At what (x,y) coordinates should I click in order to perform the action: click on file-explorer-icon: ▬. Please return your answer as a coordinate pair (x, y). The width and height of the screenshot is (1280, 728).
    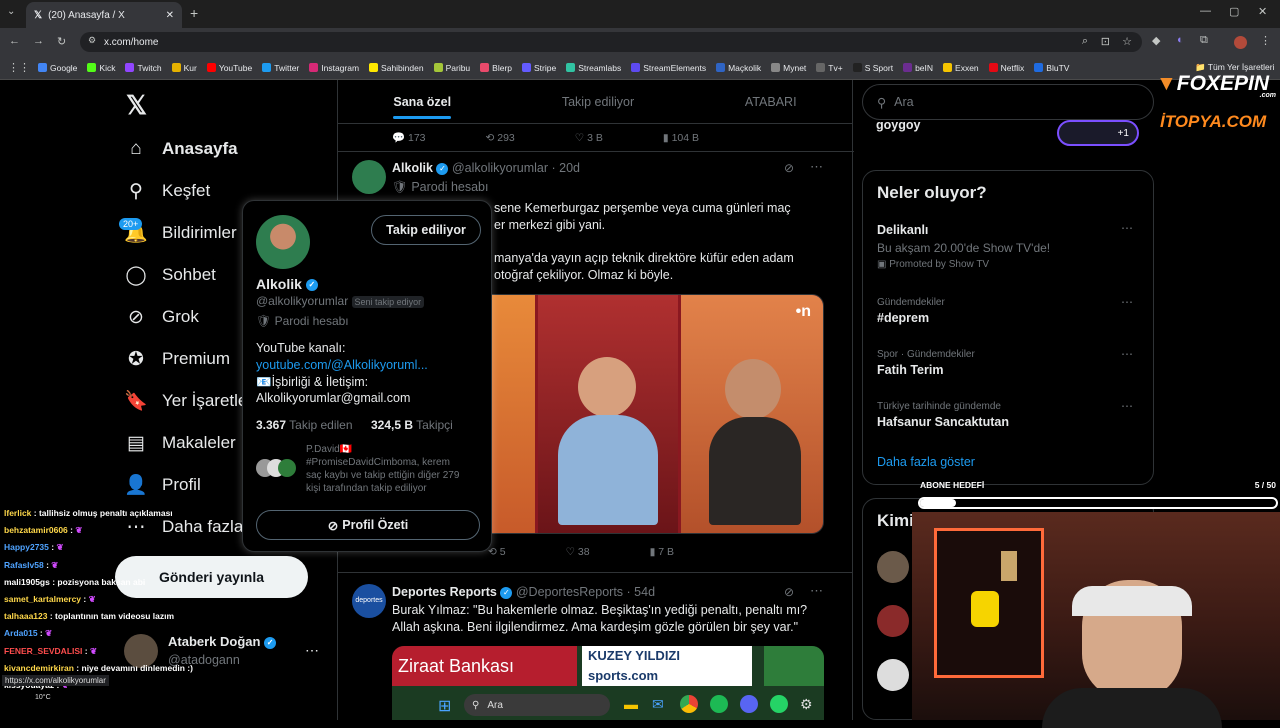
    Looking at the image, I should click on (631, 704).